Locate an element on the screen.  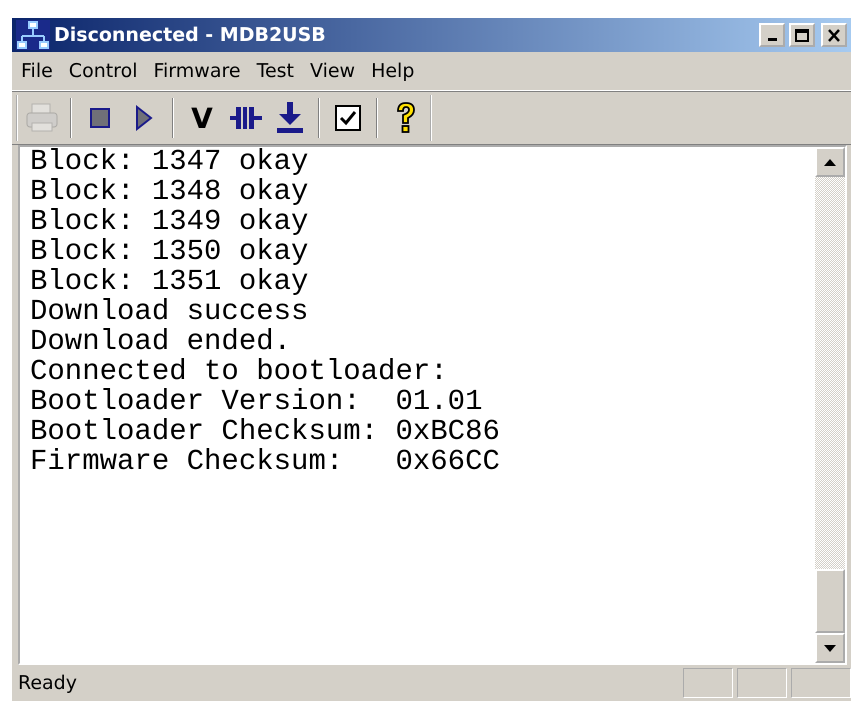
menu-item: Help is located at coordinates (393, 71).